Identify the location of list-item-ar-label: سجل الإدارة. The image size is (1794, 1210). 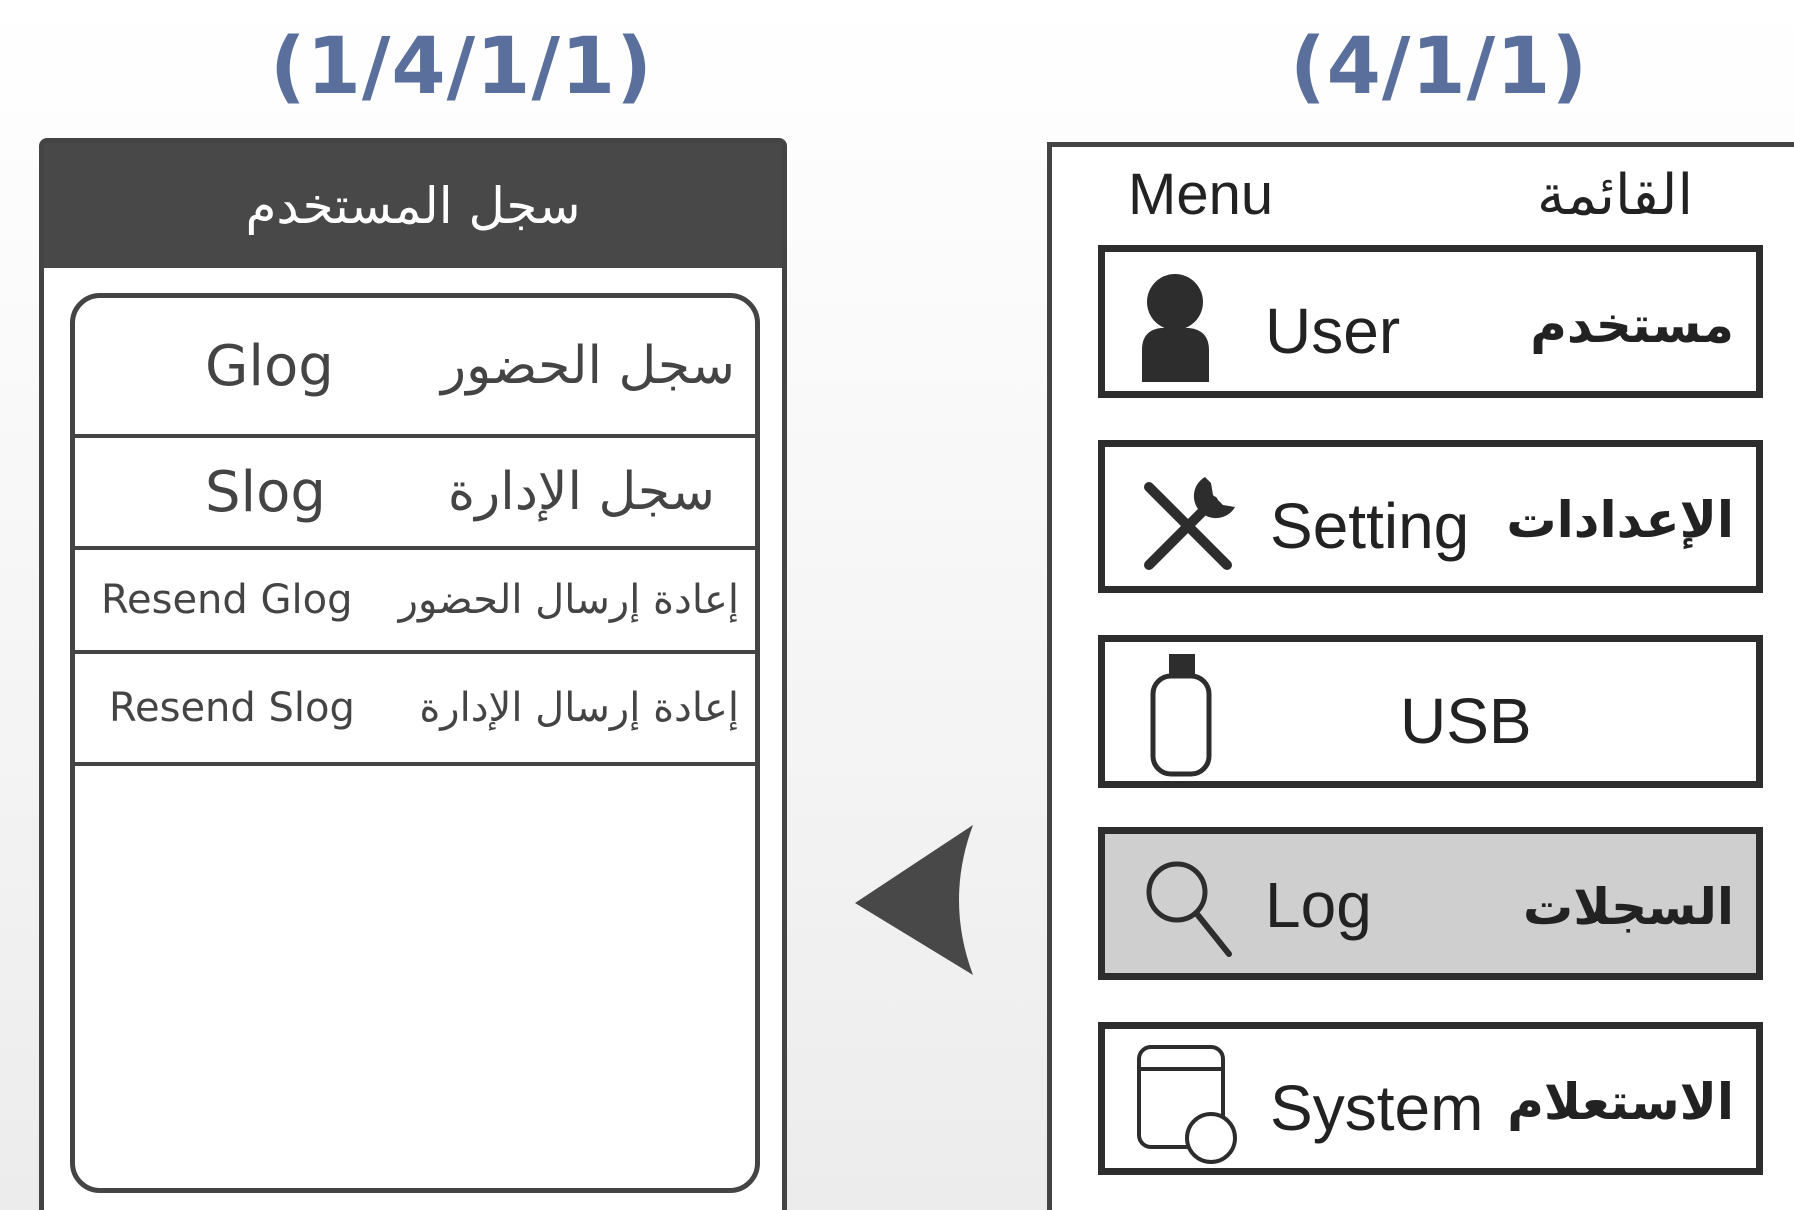
(581, 492).